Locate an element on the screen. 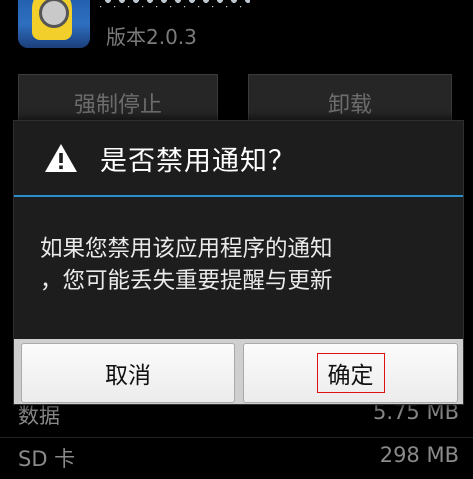  cancel-button: 取消 is located at coordinates (128, 373).